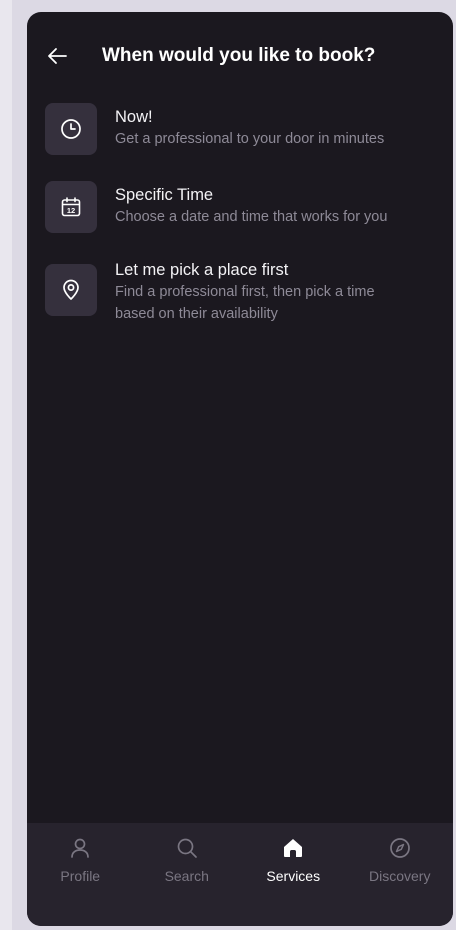 The width and height of the screenshot is (456, 930). I want to click on nav-label: Discovery, so click(400, 876).